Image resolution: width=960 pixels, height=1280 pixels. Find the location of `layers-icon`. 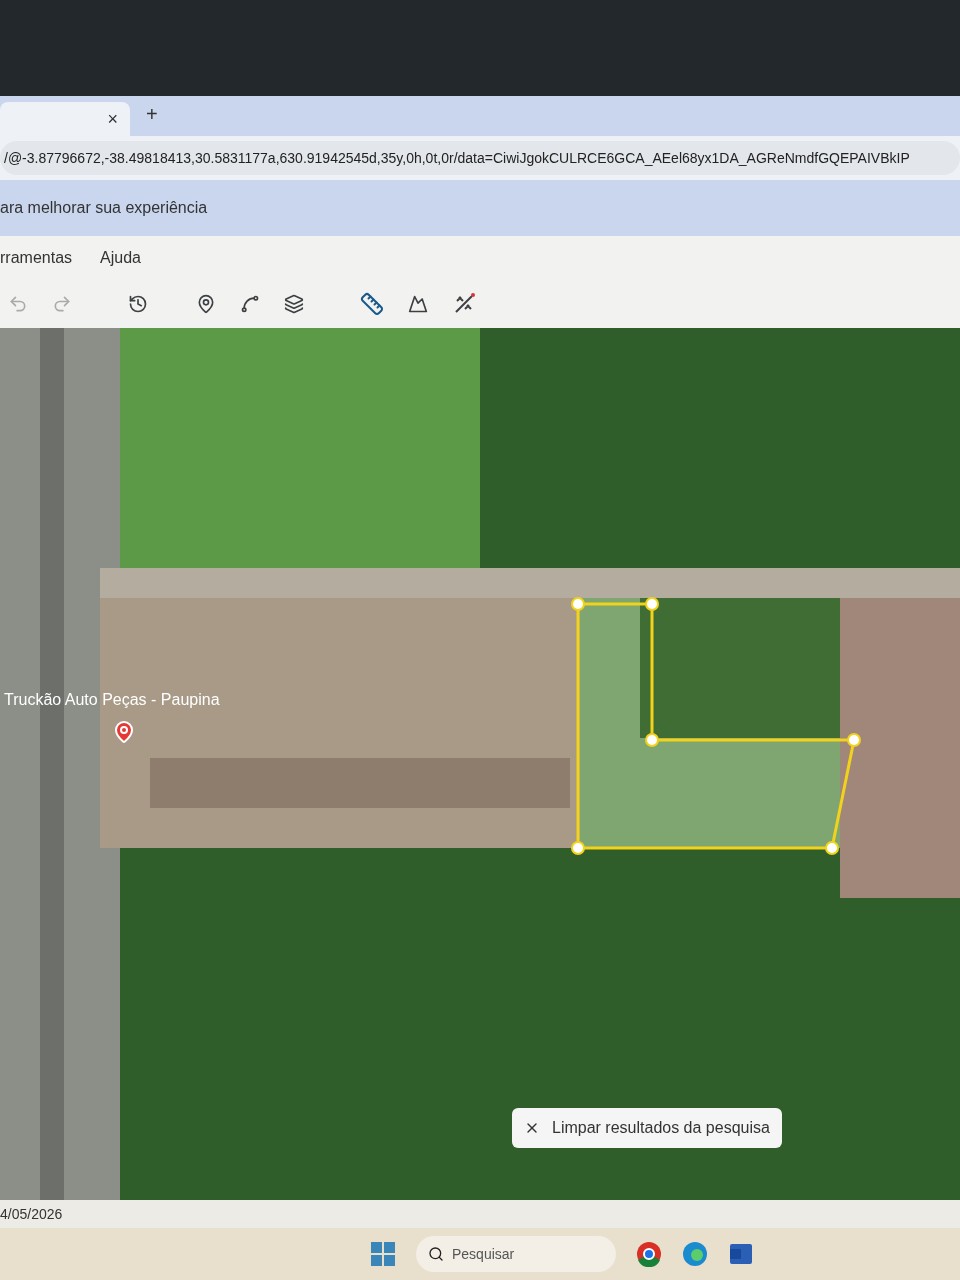

layers-icon is located at coordinates (294, 304).